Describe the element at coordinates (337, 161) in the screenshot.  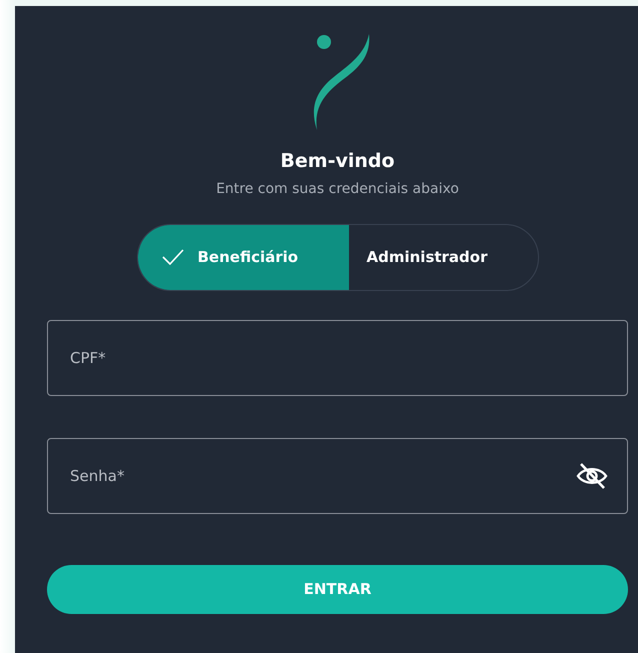
I see `welcome-title: Bem-vindo` at that location.